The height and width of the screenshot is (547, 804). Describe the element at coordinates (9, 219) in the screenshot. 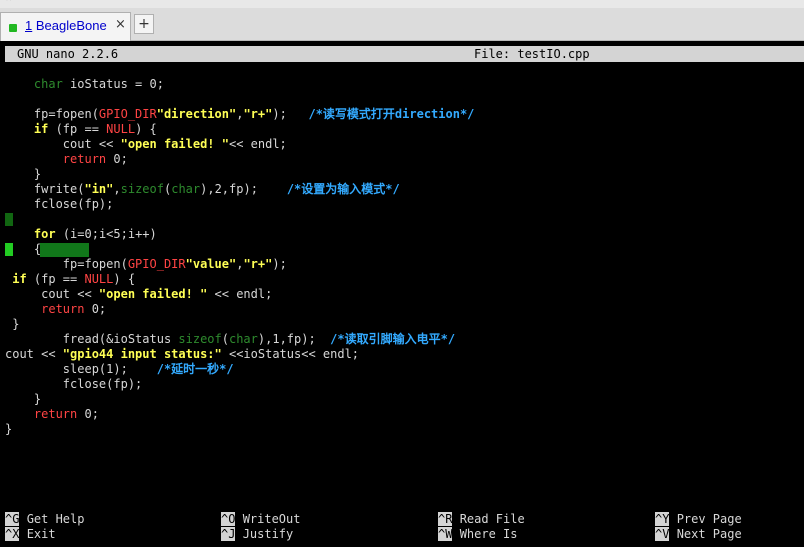

I see `line-marker` at that location.